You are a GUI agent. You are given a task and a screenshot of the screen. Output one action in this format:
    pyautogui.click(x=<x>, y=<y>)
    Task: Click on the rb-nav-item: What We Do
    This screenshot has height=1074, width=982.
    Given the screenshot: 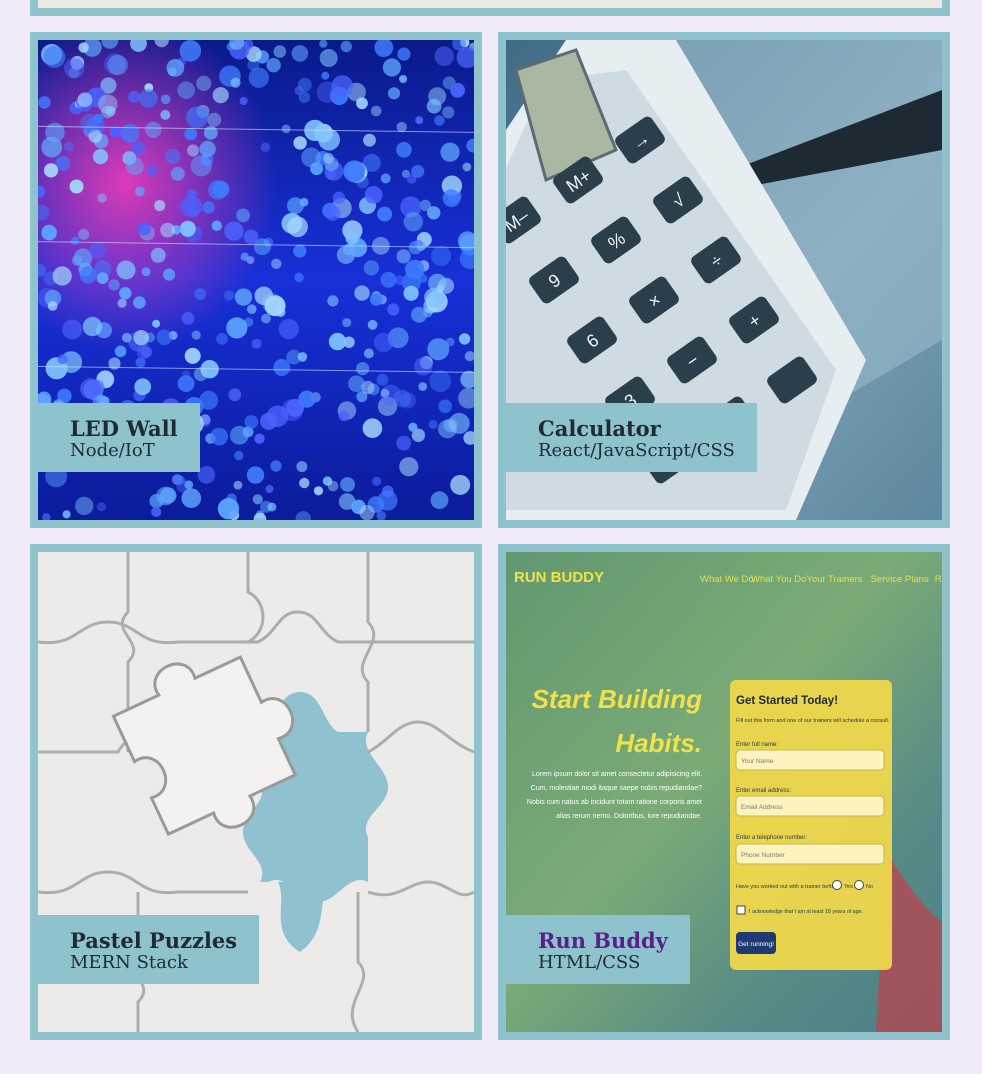 What is the action you would take?
    pyautogui.click(x=727, y=579)
    